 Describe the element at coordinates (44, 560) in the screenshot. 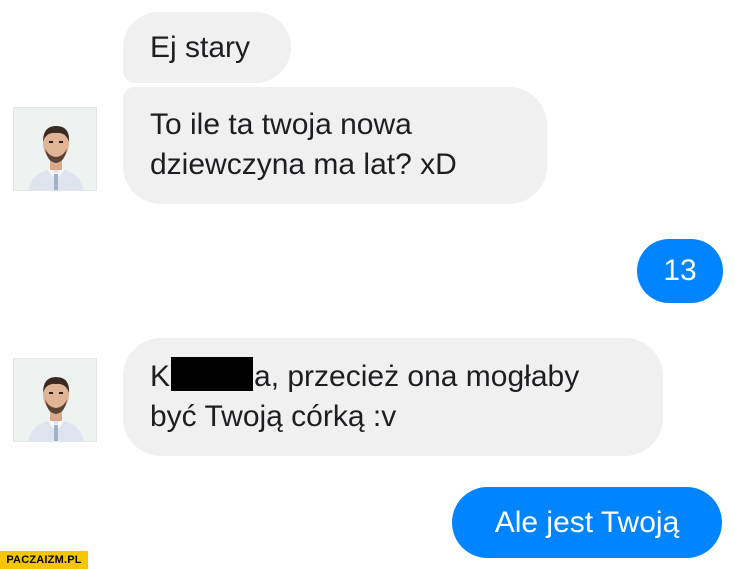

I see `watermark-logo: PACZAIZM.PL` at that location.